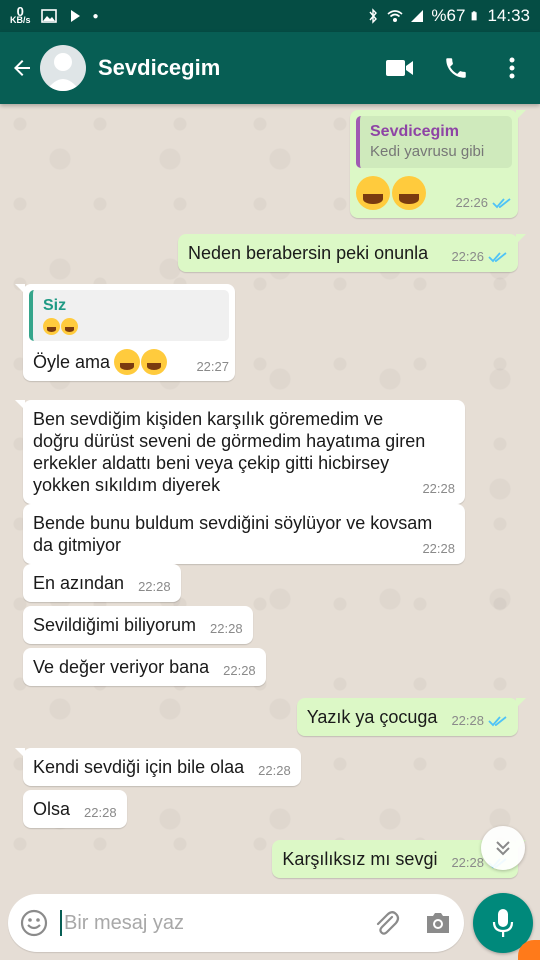 Image resolution: width=540 pixels, height=960 pixels. I want to click on more-options-button, so click(512, 68).